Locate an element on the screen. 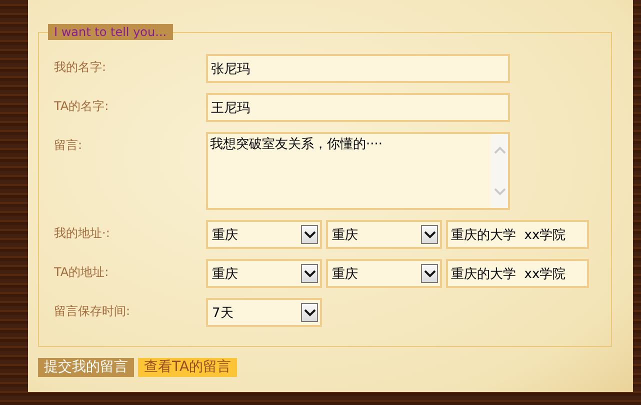 Image resolution: width=641 pixels, height=405 pixels. input-field: 张尼玛 is located at coordinates (358, 68).